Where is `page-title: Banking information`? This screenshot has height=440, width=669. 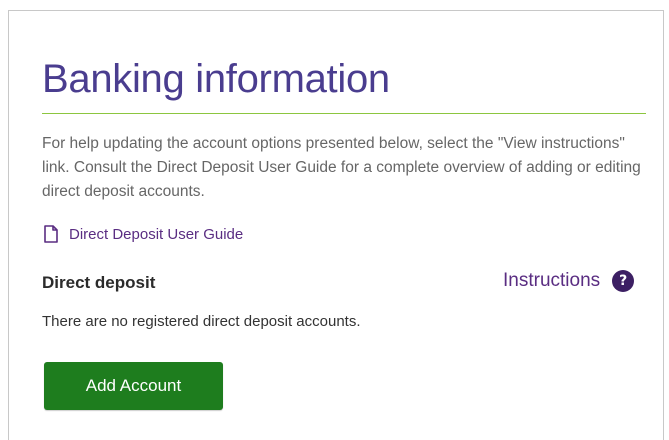
page-title: Banking information is located at coordinates (216, 79).